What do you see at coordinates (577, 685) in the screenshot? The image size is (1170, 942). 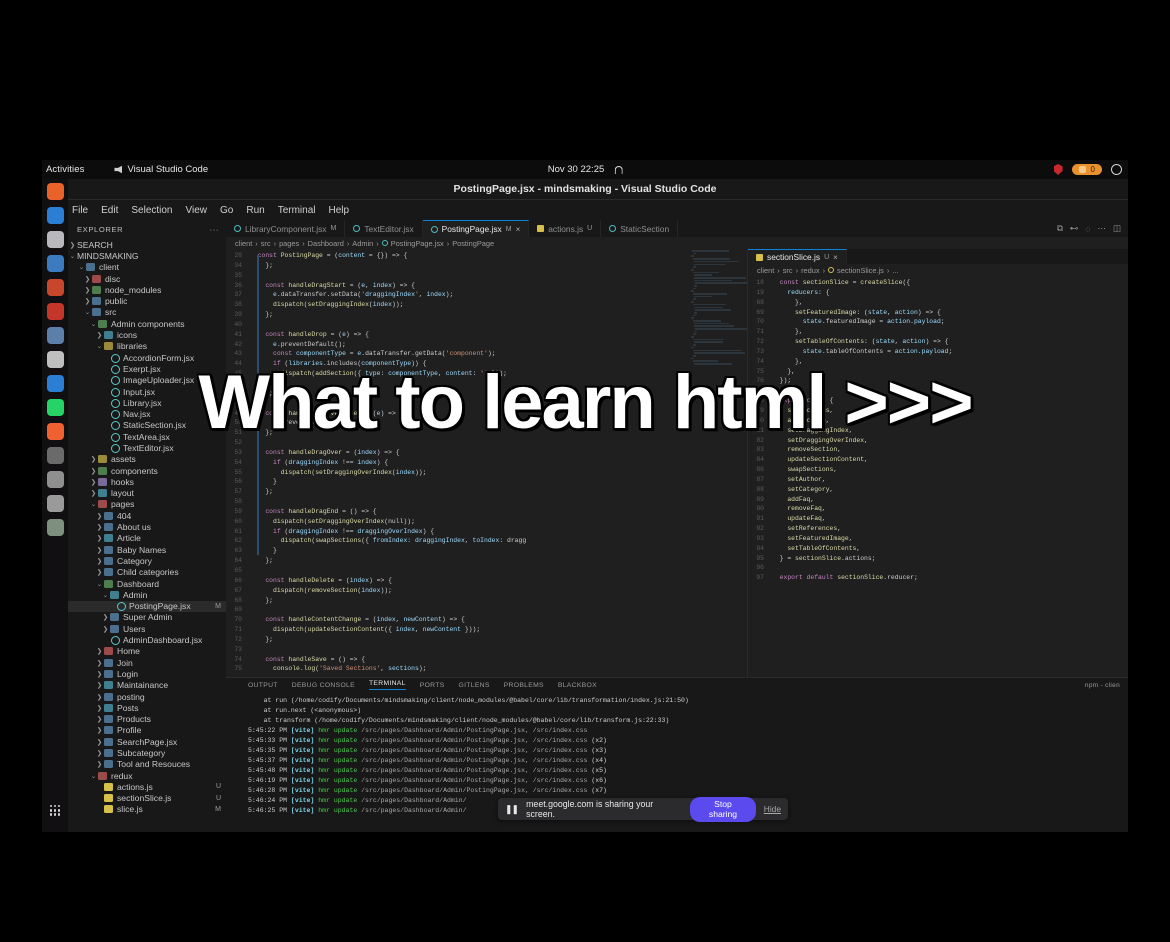 I see `panel-tab: BLACKBOX` at bounding box center [577, 685].